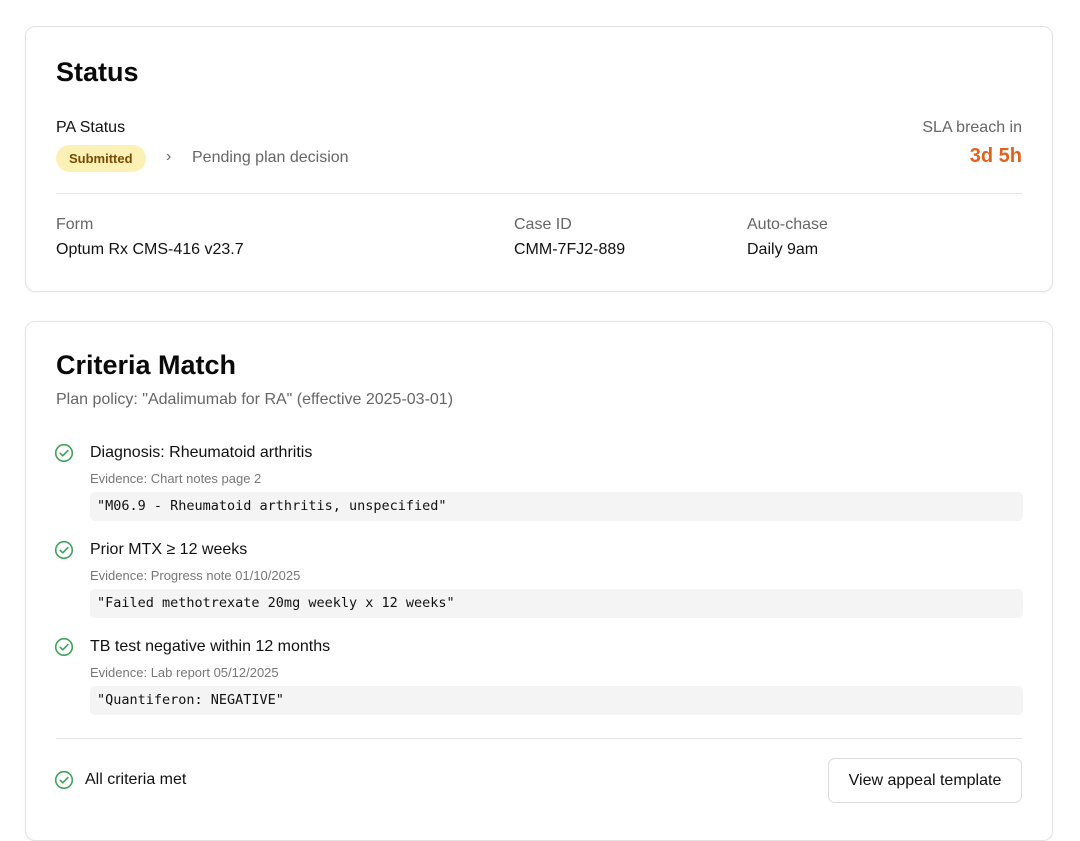 Image resolution: width=1080 pixels, height=841 pixels. What do you see at coordinates (136, 779) in the screenshot?
I see `all-criteria-met-text: All criteria met` at bounding box center [136, 779].